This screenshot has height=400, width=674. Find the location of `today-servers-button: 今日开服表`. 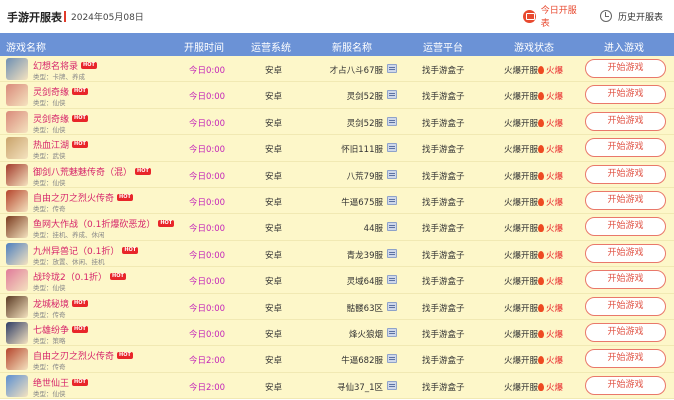

today-servers-button: 今日开服表 is located at coordinates (552, 17).